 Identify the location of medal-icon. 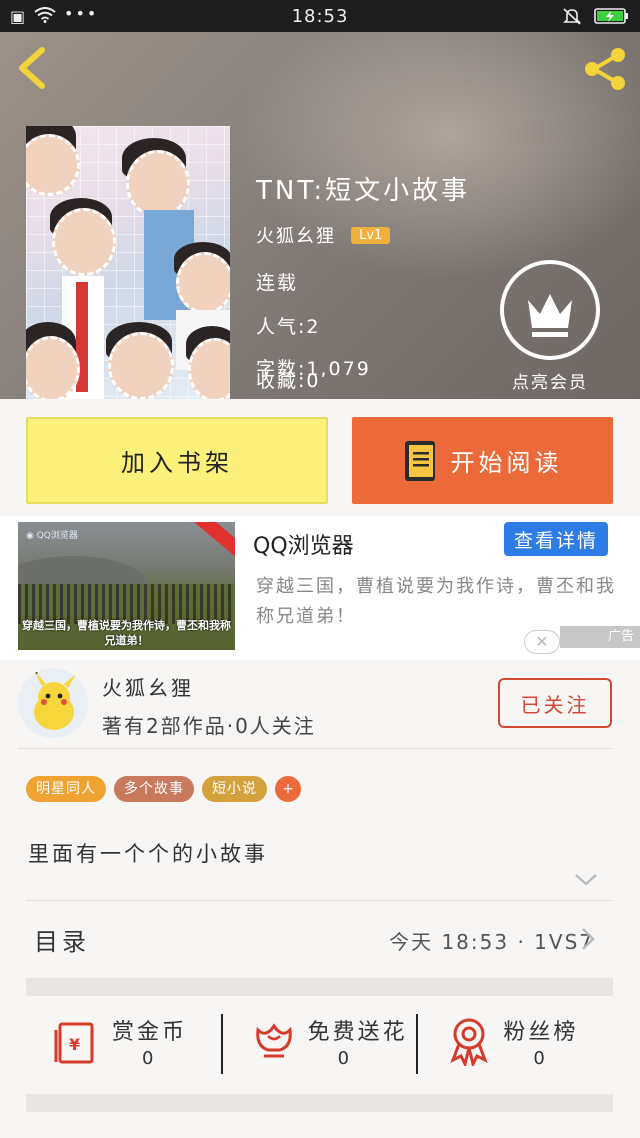
(469, 1042).